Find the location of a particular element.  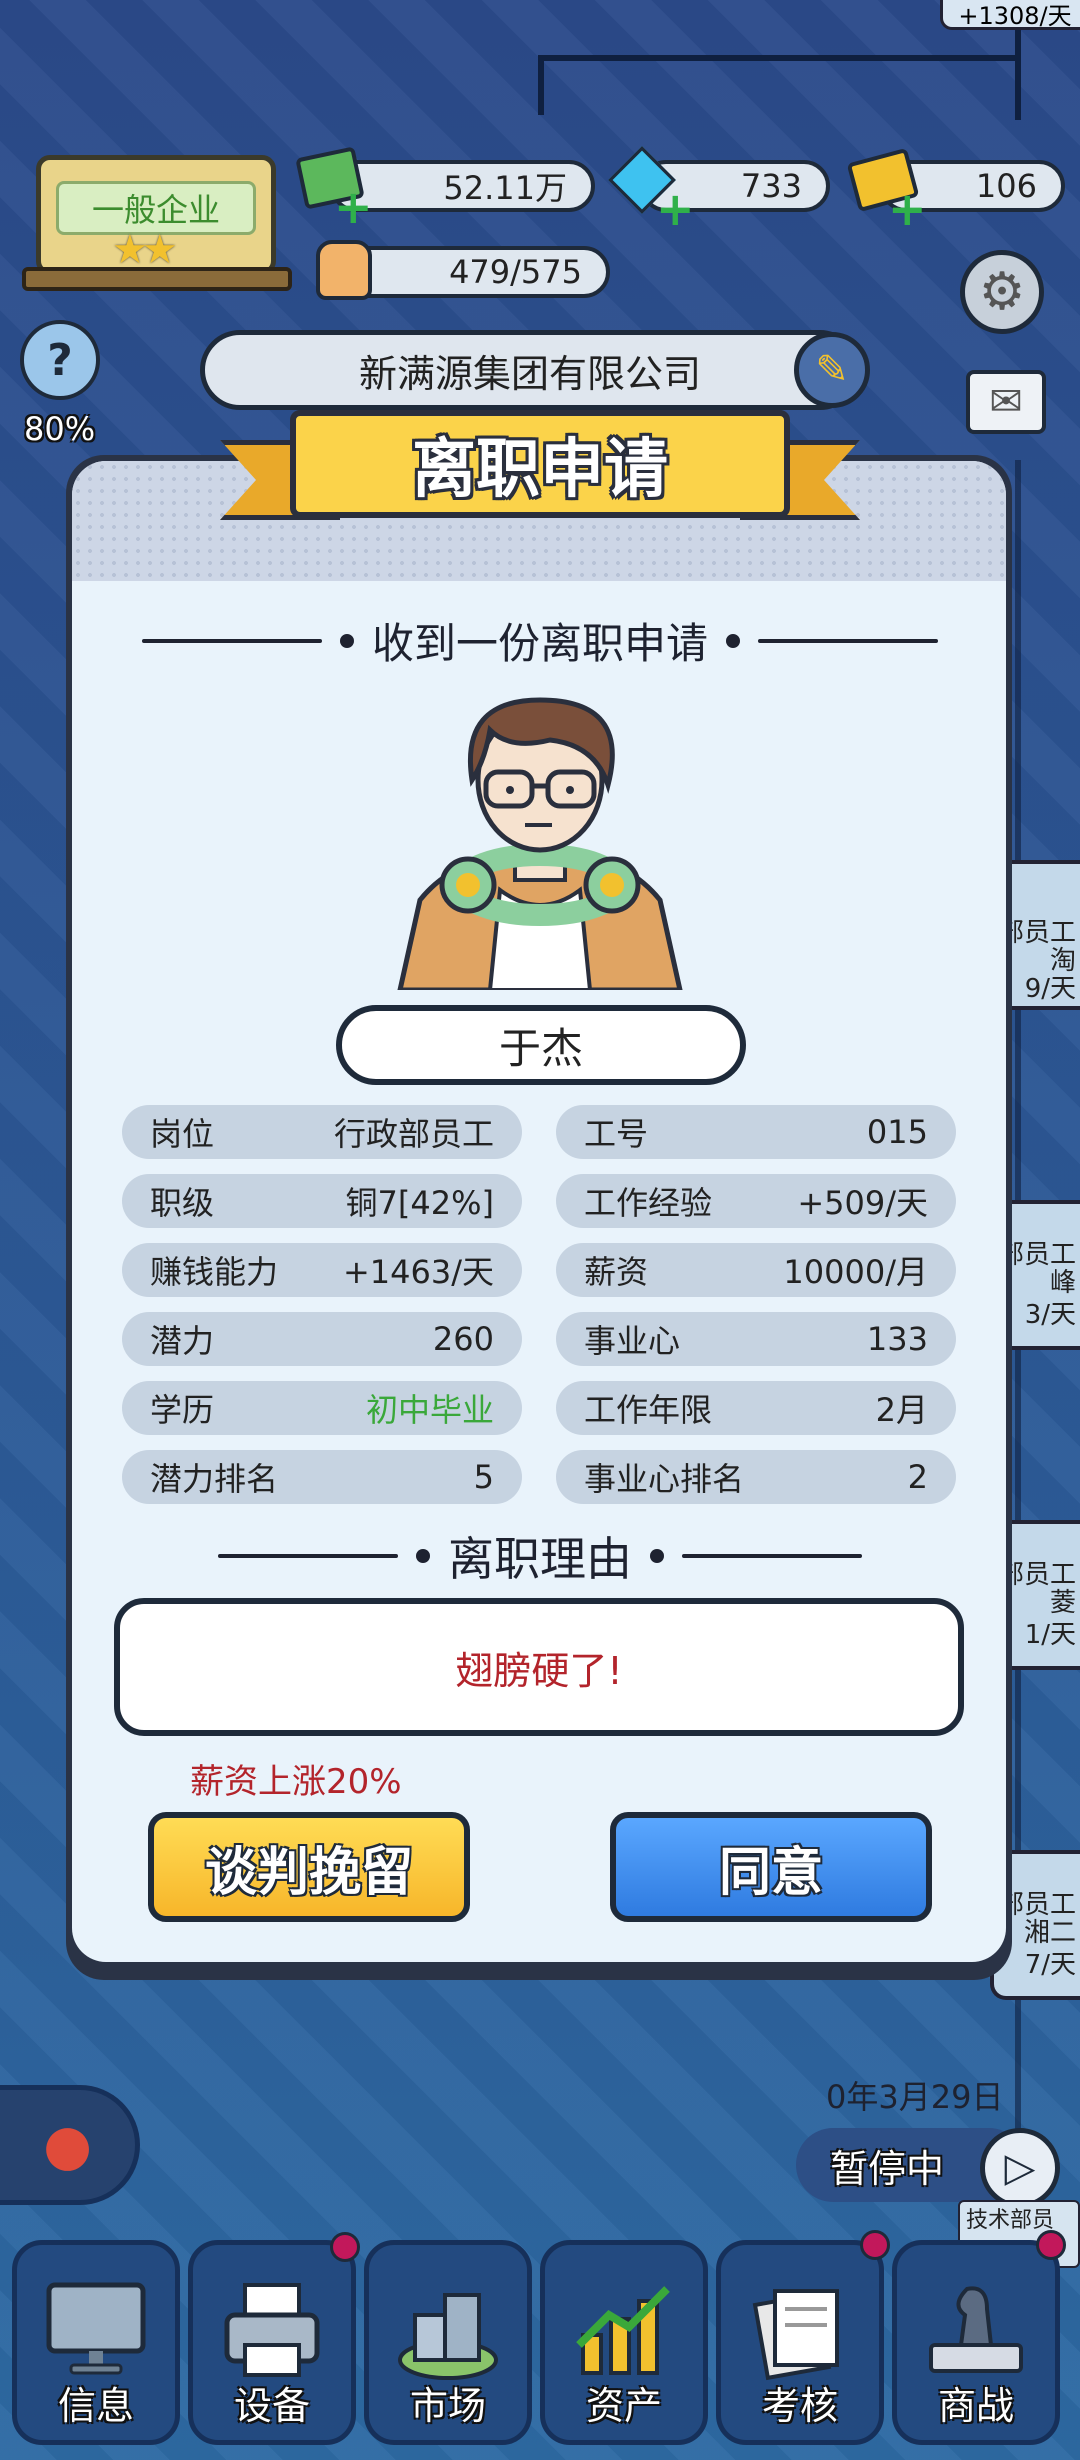

stat-label: 学历 is located at coordinates (182, 1410).